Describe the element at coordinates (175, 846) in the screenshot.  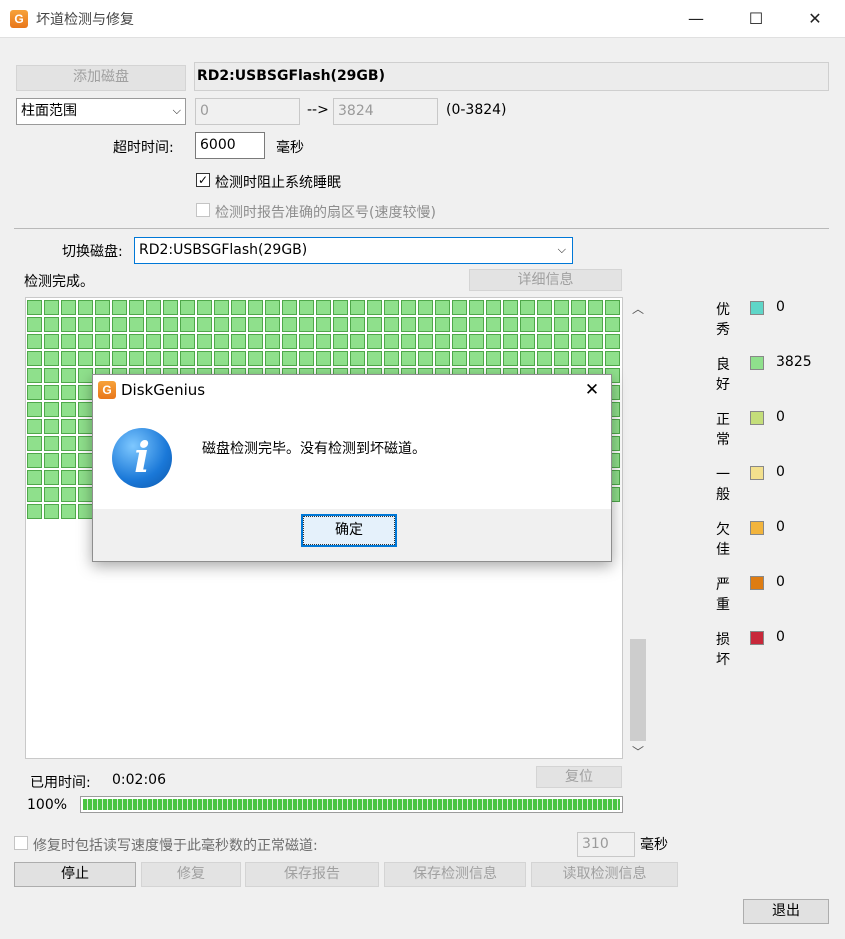
I see `repair-slow-label: 修复时包括读写速度慢于此毫秒数的正常磁道:` at that location.